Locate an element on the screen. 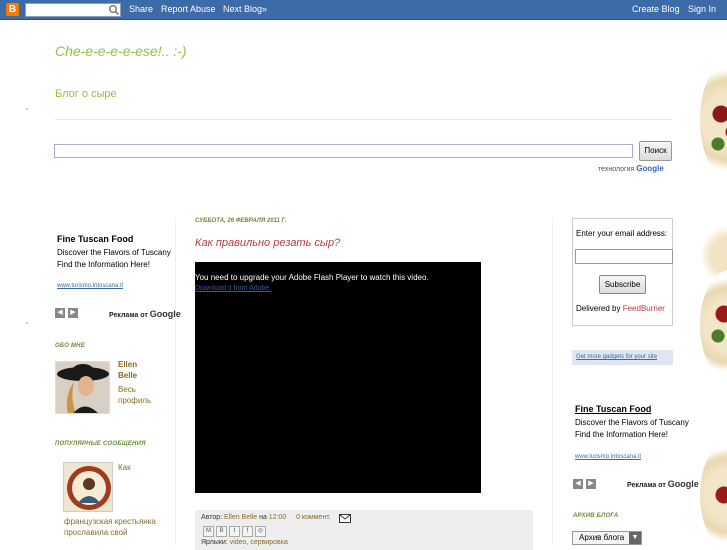 This screenshot has height=550, width=727. left-ad-title: Fine Tuscan Food is located at coordinates (95, 239).